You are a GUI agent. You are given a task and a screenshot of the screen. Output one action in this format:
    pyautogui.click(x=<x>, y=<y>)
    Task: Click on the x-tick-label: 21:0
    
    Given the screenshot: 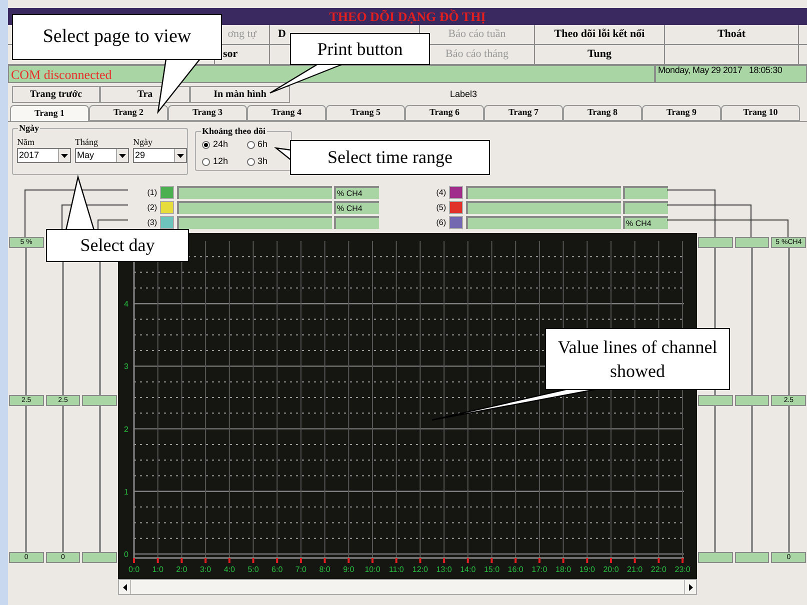 What is the action you would take?
    pyautogui.click(x=635, y=569)
    